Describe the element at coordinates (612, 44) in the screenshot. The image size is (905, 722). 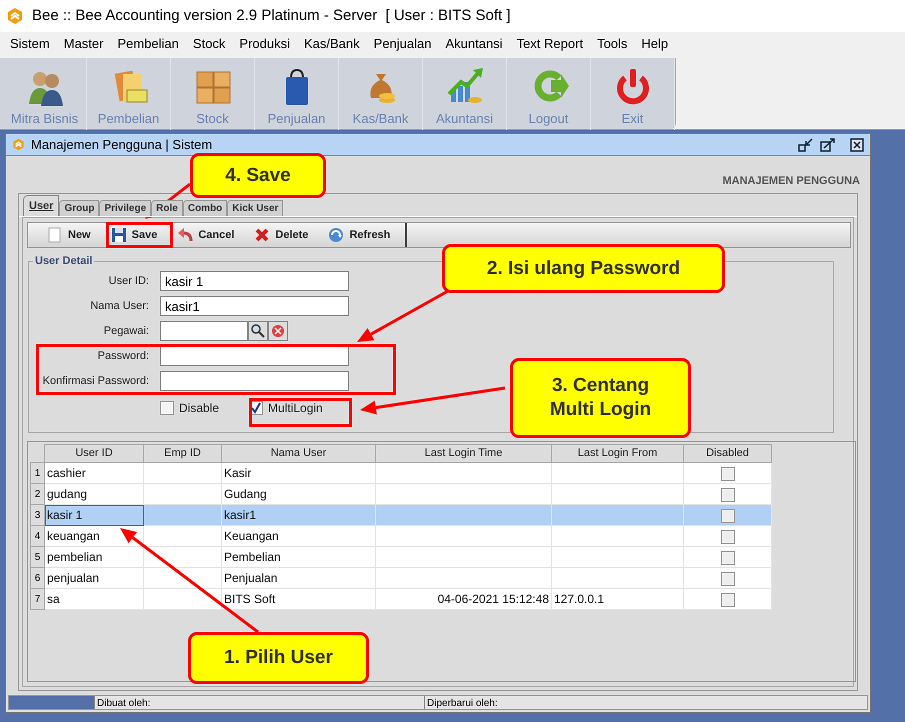
I see `menu-item: Tools` at that location.